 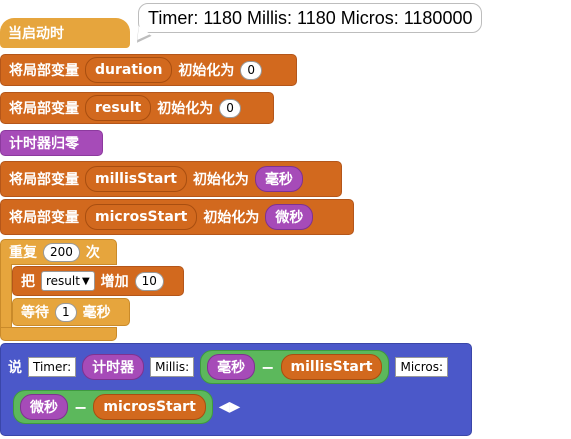 What do you see at coordinates (66, 312) in the screenshot?
I see `wait-amount-input: 1` at bounding box center [66, 312].